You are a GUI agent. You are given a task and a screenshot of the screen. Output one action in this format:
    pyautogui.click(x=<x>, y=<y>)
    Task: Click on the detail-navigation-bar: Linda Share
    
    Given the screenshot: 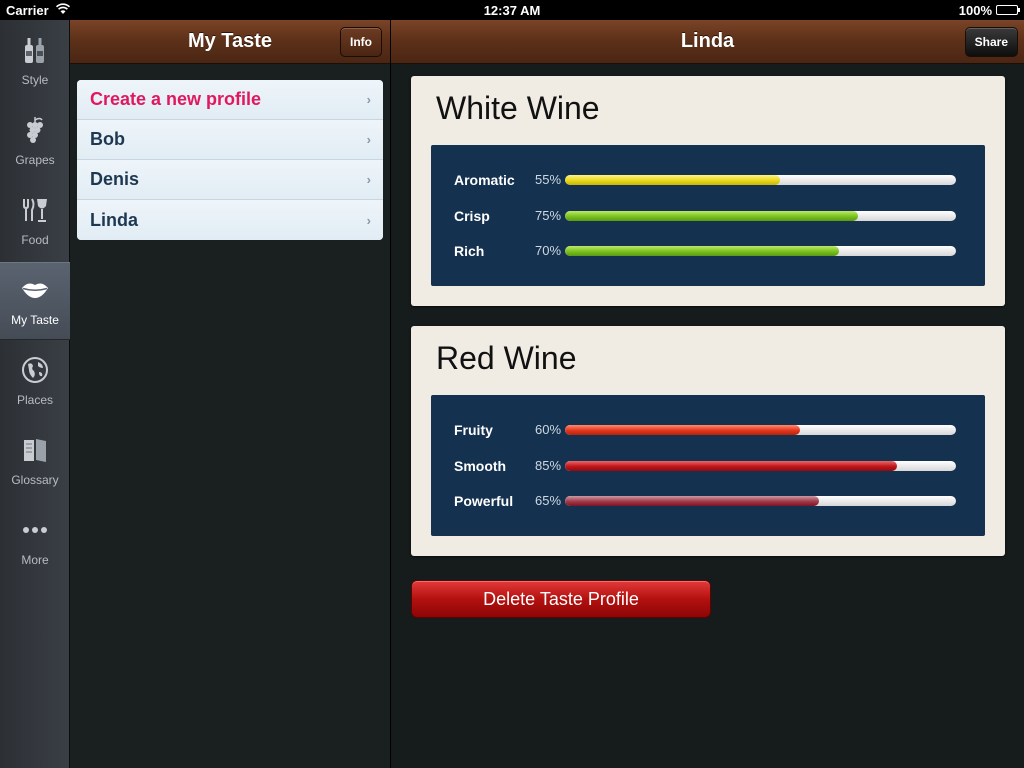 What is the action you would take?
    pyautogui.click(x=707, y=42)
    